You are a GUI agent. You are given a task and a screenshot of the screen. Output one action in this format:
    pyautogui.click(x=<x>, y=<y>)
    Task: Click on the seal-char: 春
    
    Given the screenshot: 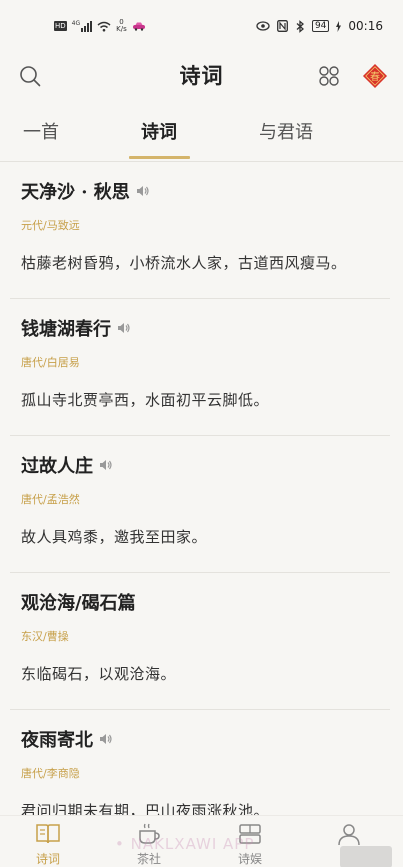 What is the action you would take?
    pyautogui.click(x=375, y=77)
    